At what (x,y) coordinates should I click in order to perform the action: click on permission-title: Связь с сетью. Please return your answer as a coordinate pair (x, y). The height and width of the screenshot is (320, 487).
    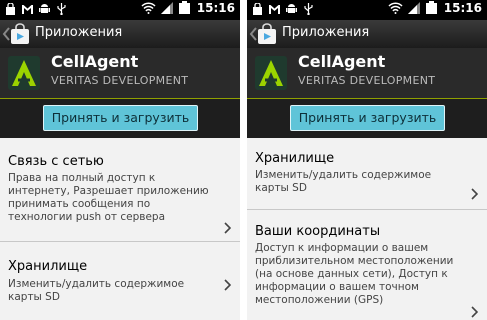
    Looking at the image, I should click on (56, 161).